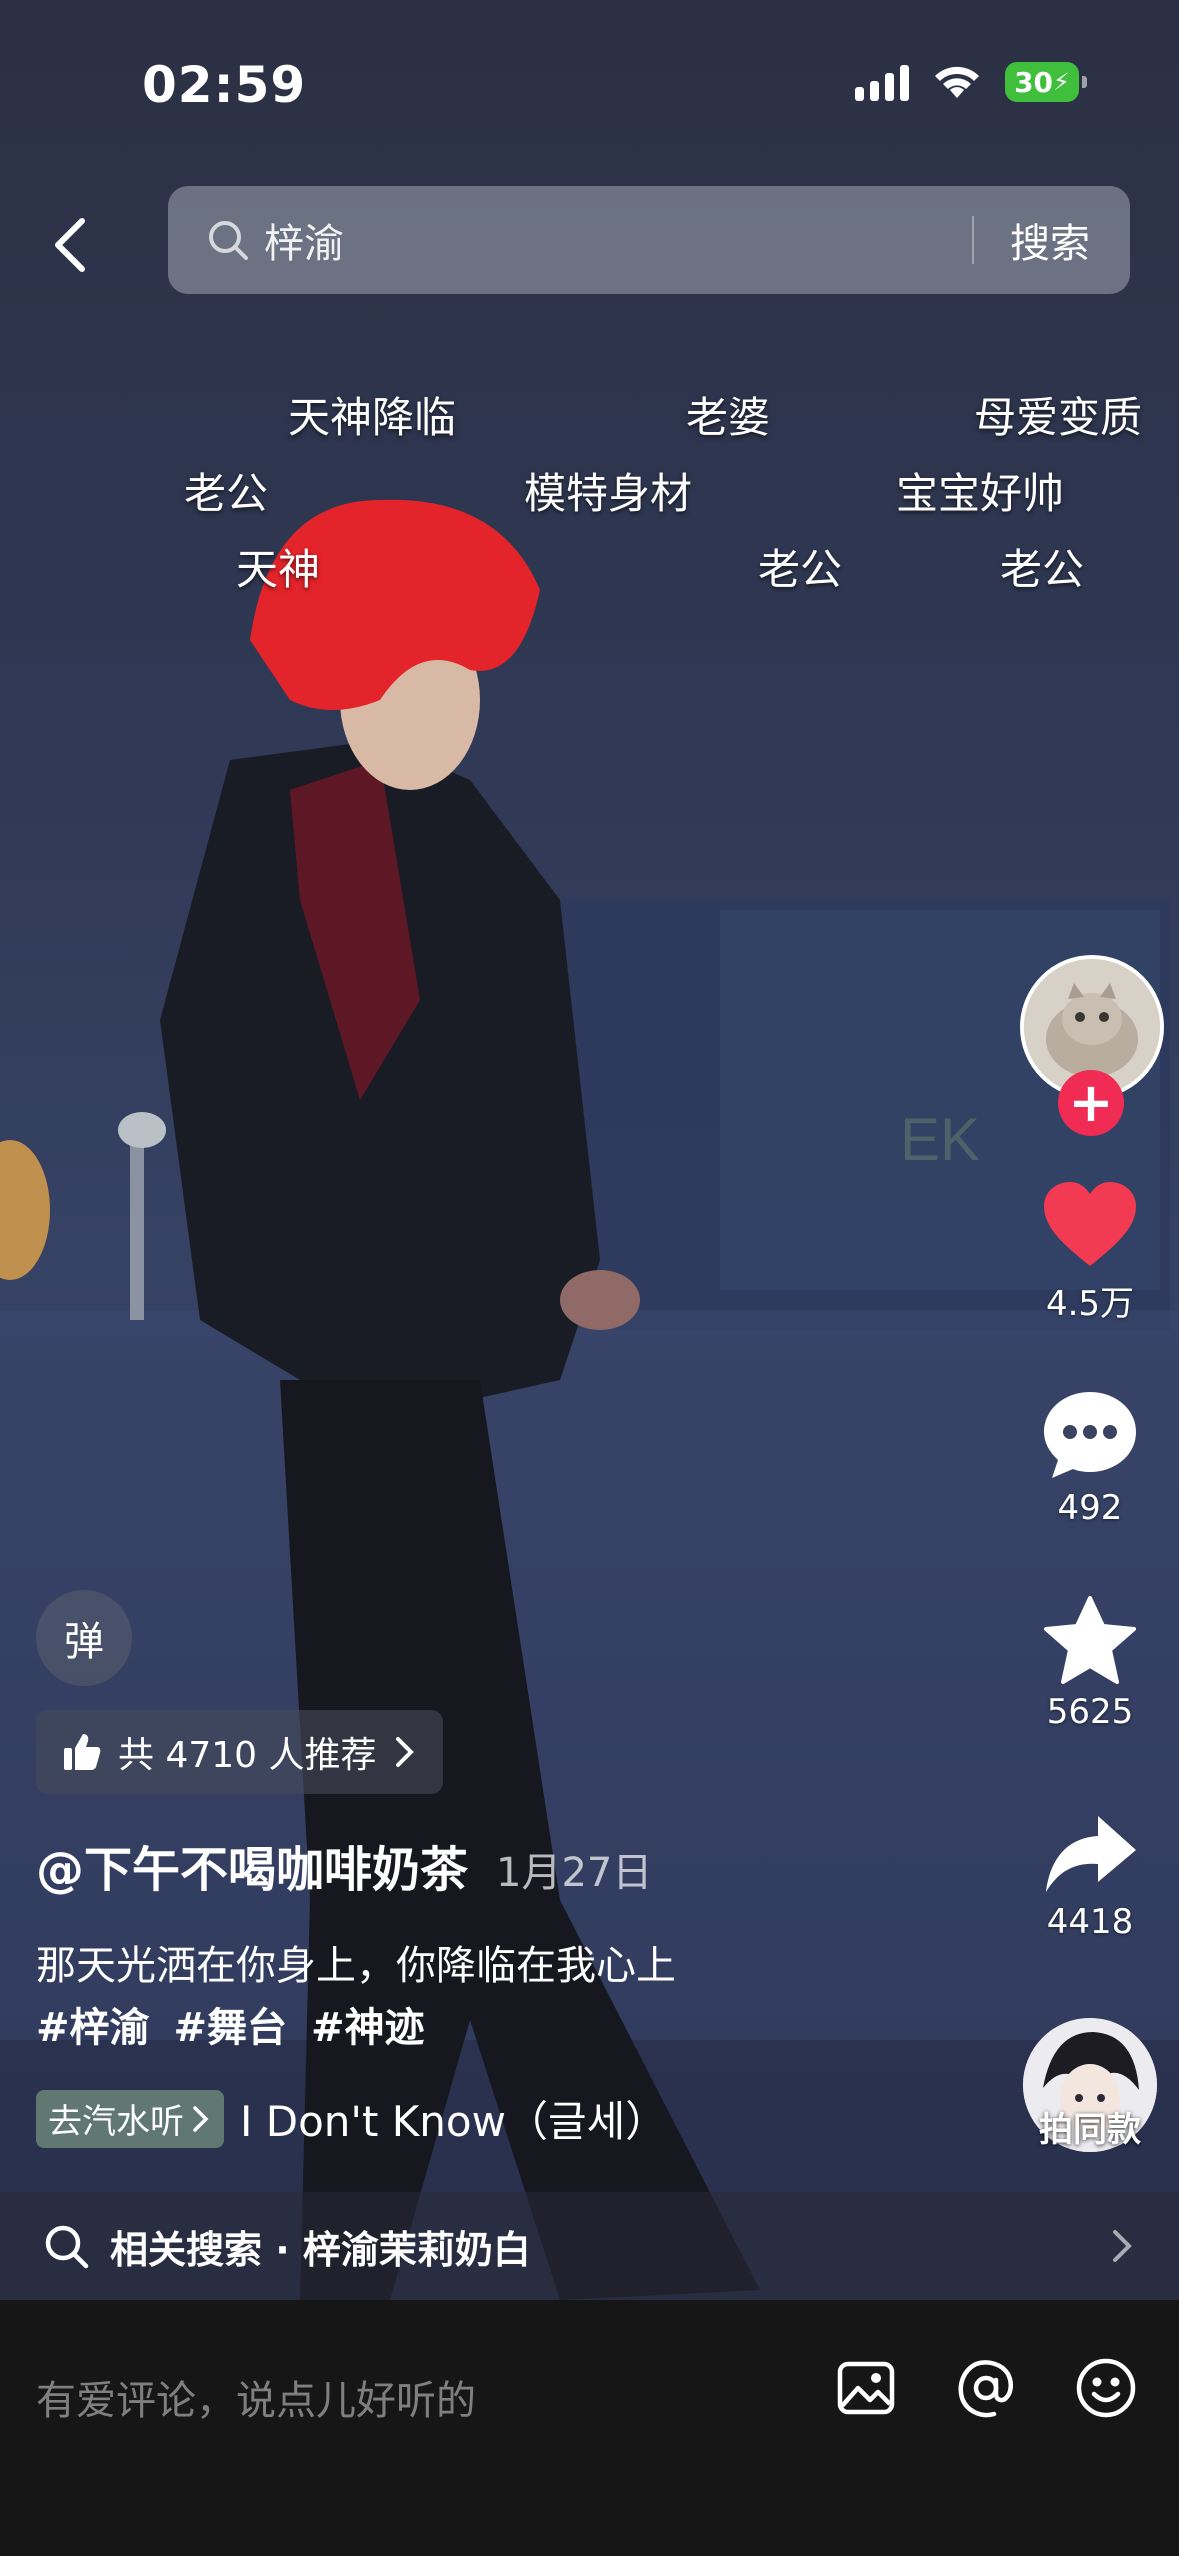 The height and width of the screenshot is (2556, 1179). I want to click on search-button: 搜索, so click(1052, 240).